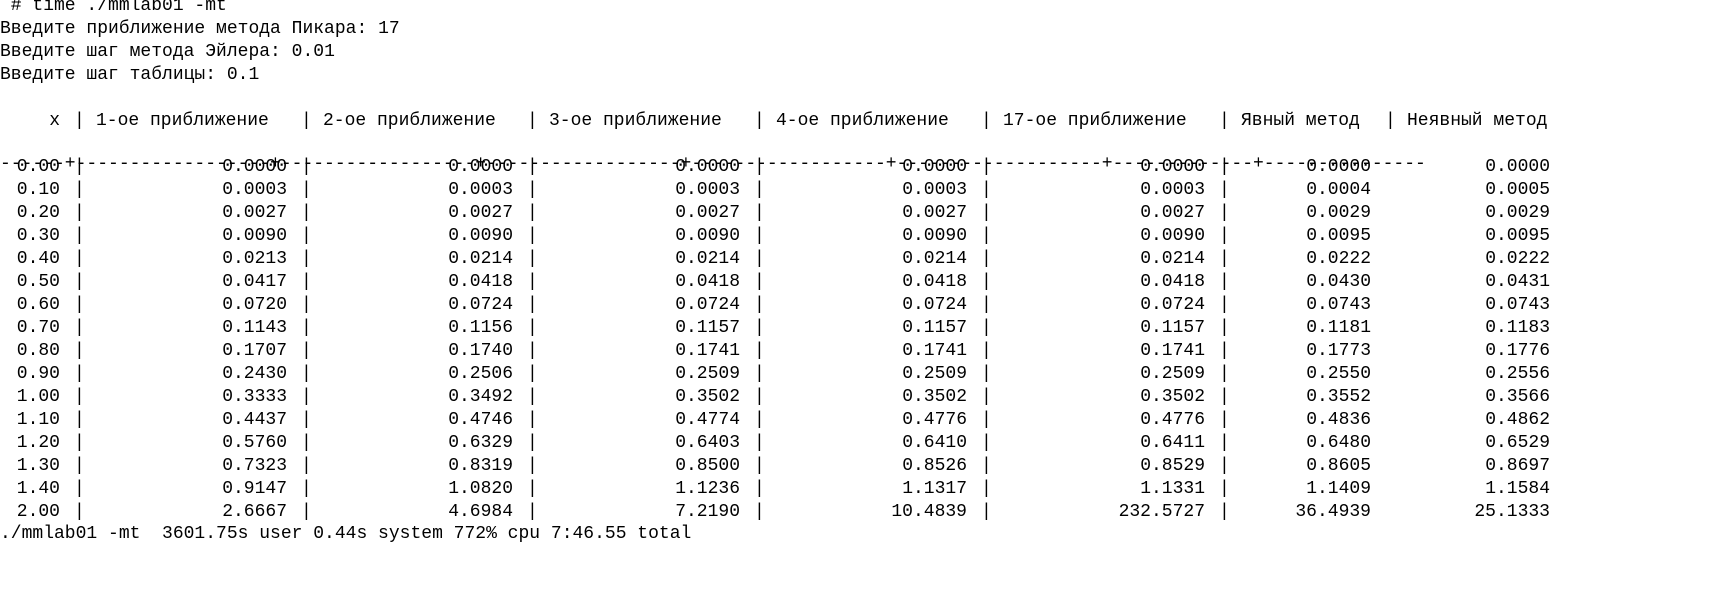 The height and width of the screenshot is (608, 1709). I want to click on value-cell: 0.5760, so click(254, 443).